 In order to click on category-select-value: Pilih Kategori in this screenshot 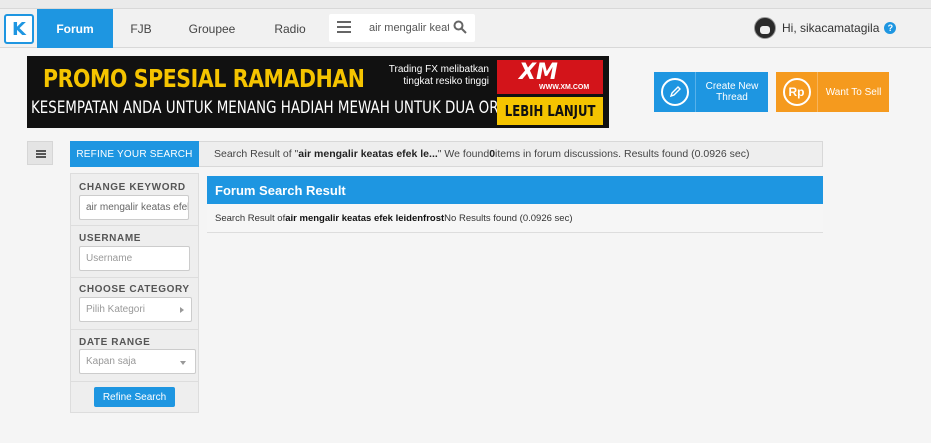, I will do `click(115, 309)`.